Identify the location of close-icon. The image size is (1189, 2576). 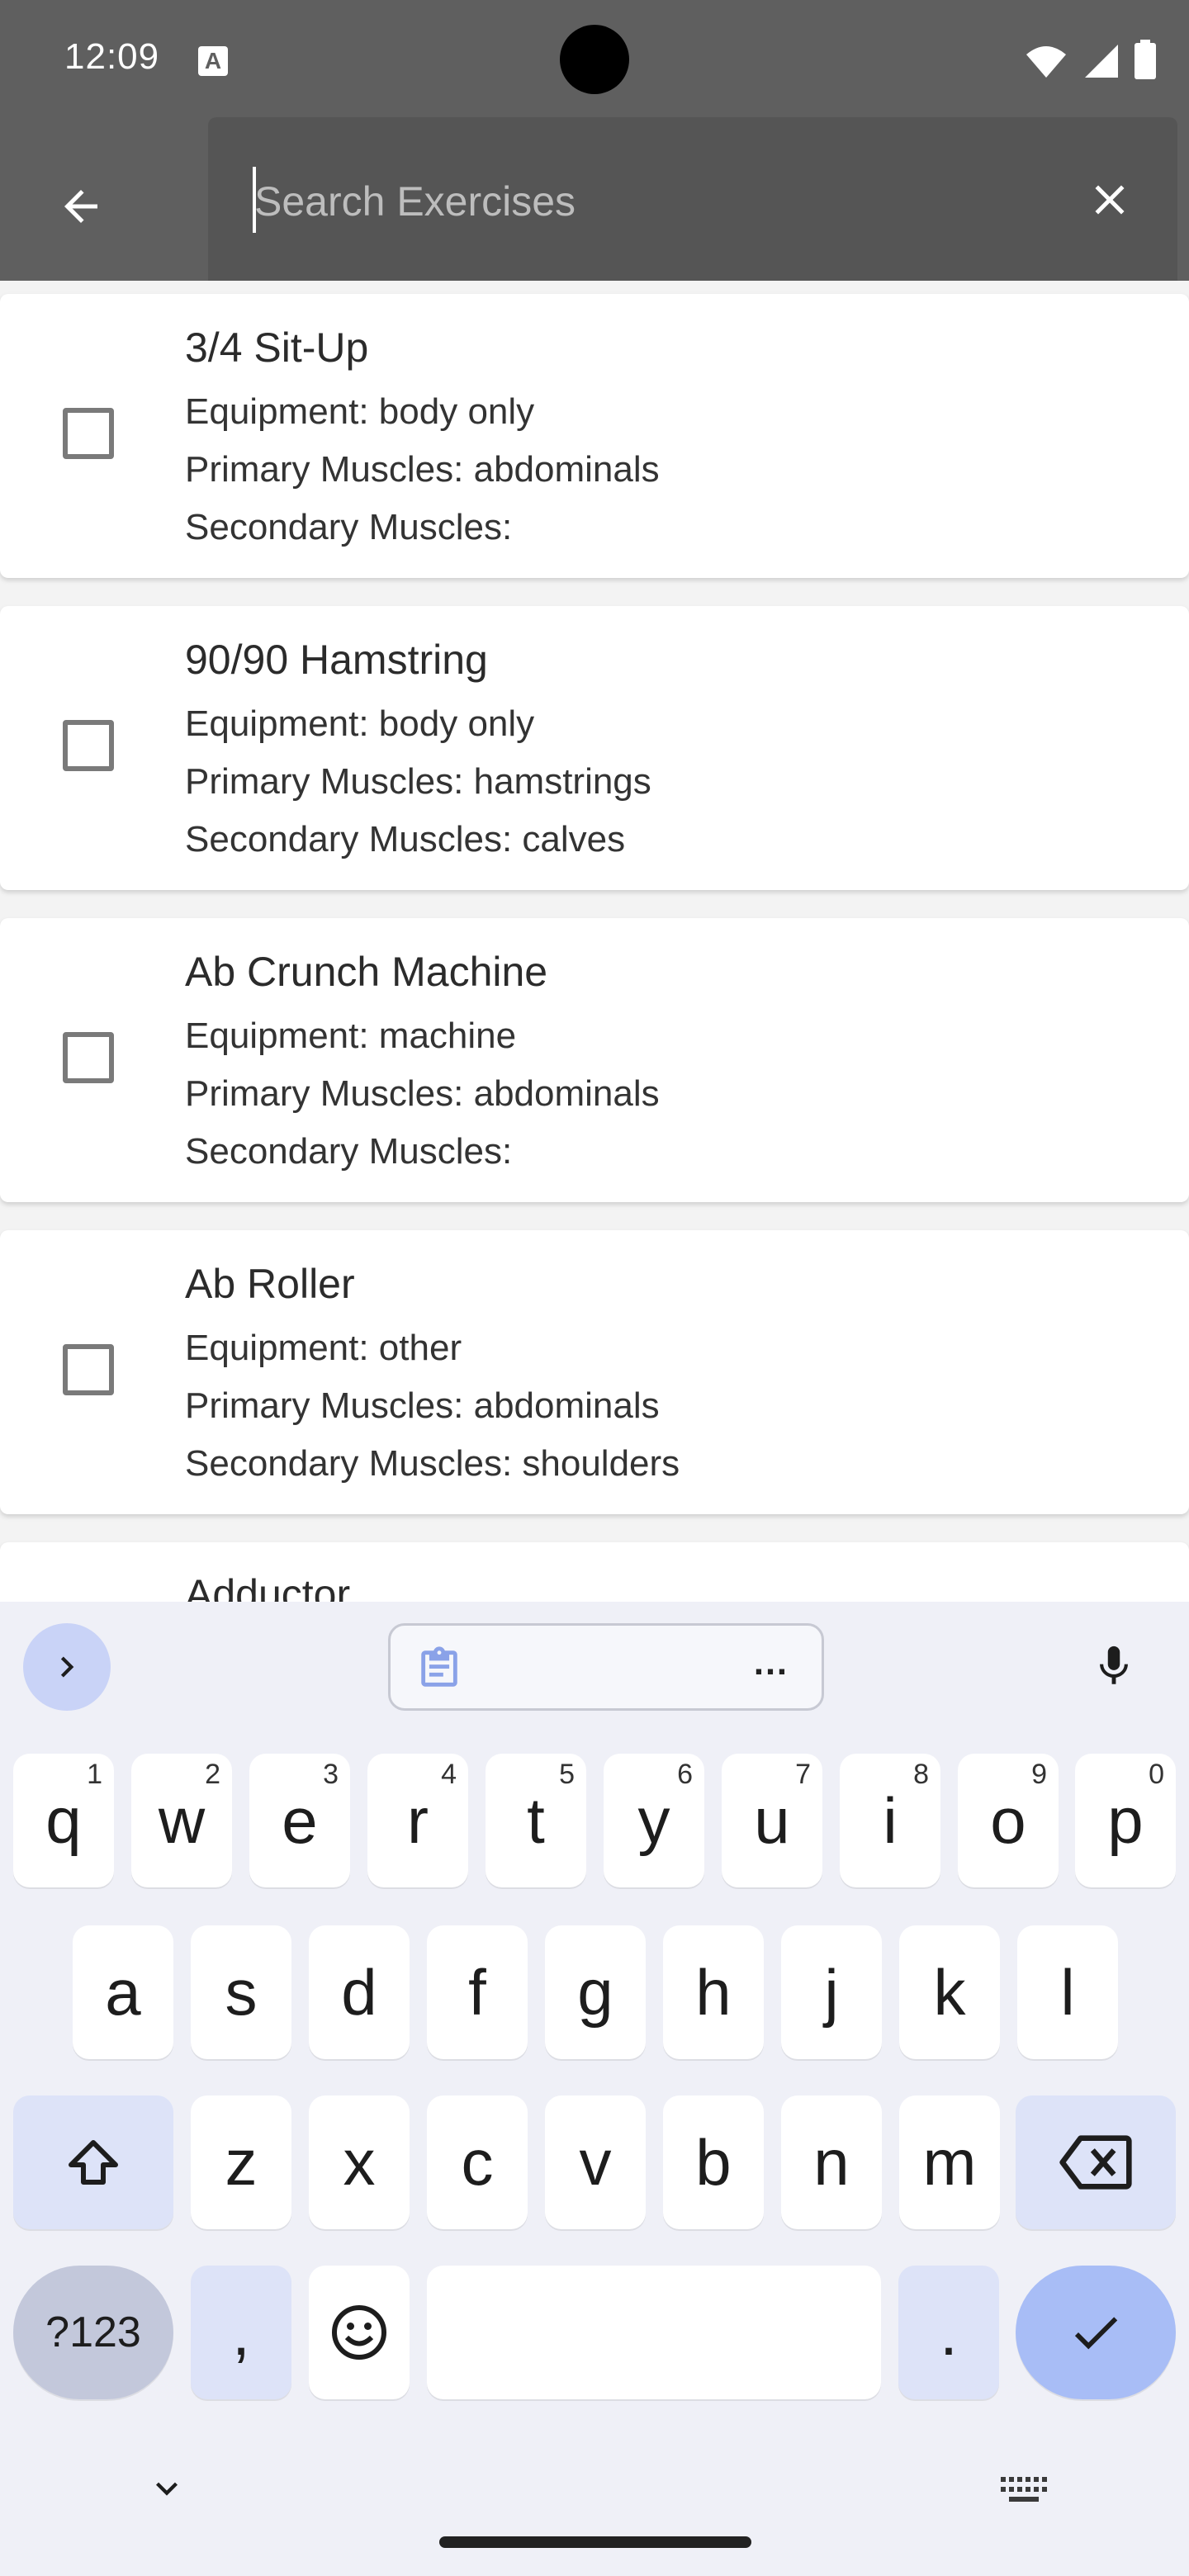
(1110, 200).